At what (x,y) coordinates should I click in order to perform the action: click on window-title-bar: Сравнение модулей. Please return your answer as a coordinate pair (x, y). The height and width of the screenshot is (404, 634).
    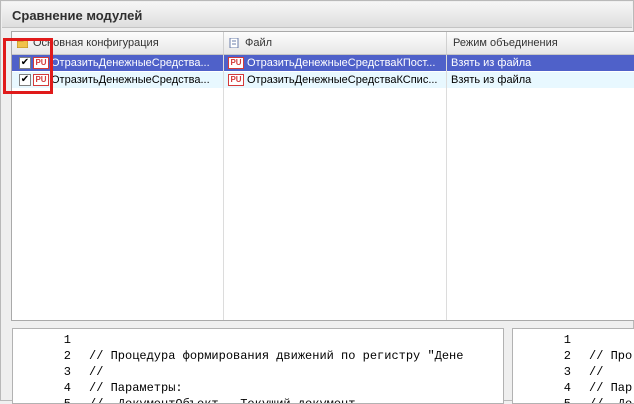
    Looking at the image, I should click on (317, 15).